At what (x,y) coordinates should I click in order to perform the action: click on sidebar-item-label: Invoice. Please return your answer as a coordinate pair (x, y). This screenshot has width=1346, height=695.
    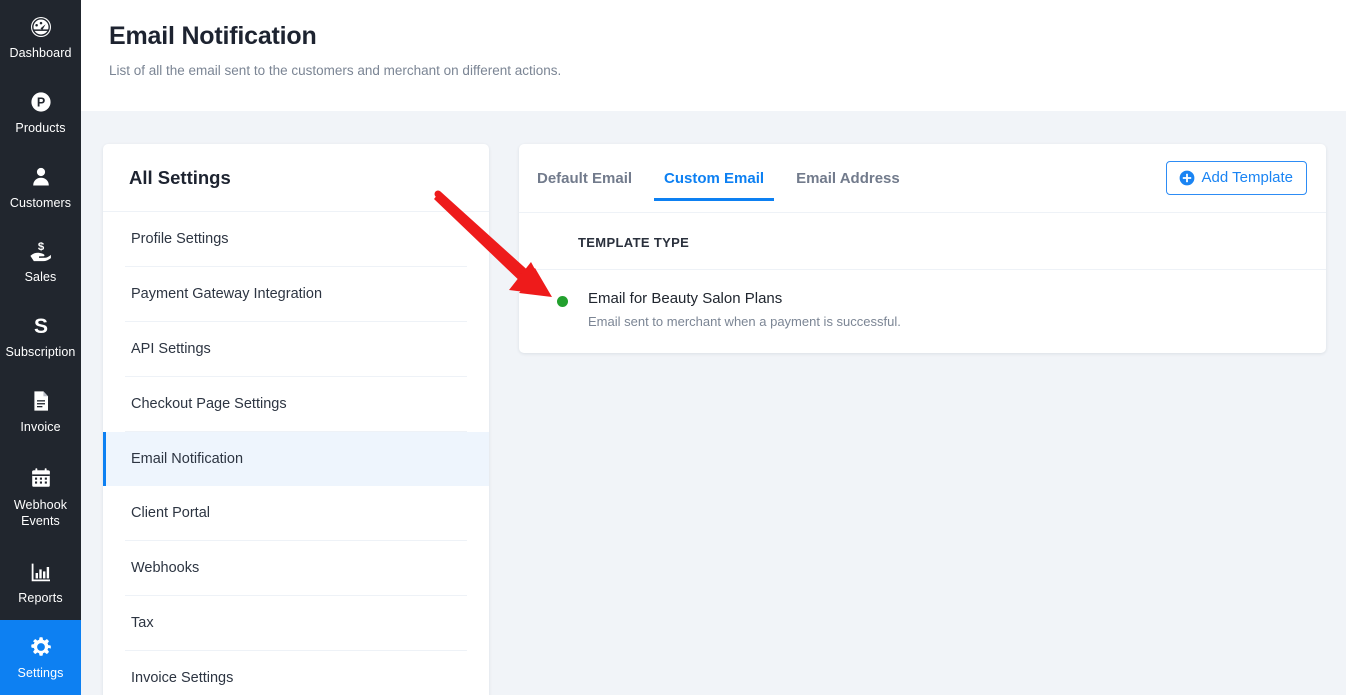
    Looking at the image, I should click on (40, 427).